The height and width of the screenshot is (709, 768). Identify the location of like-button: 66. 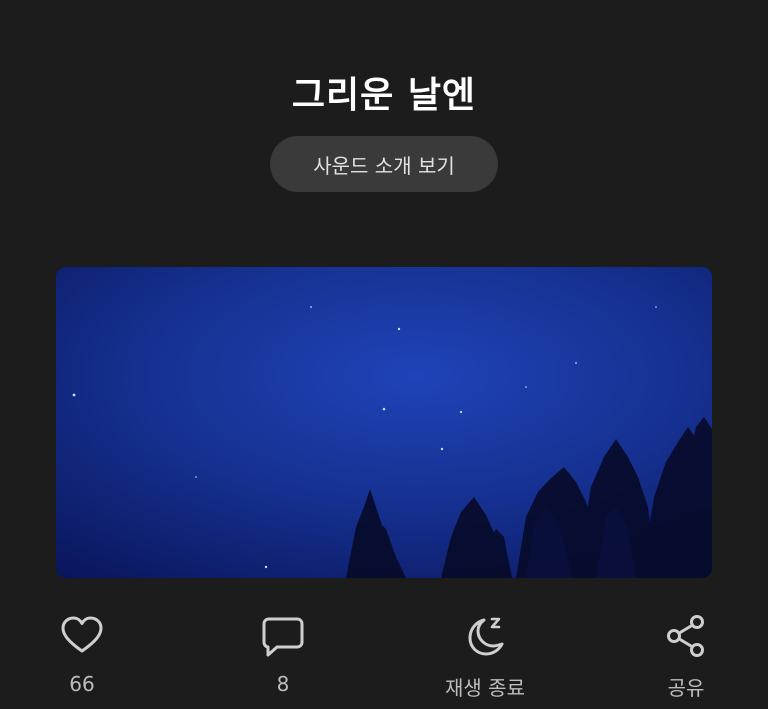
(82, 654).